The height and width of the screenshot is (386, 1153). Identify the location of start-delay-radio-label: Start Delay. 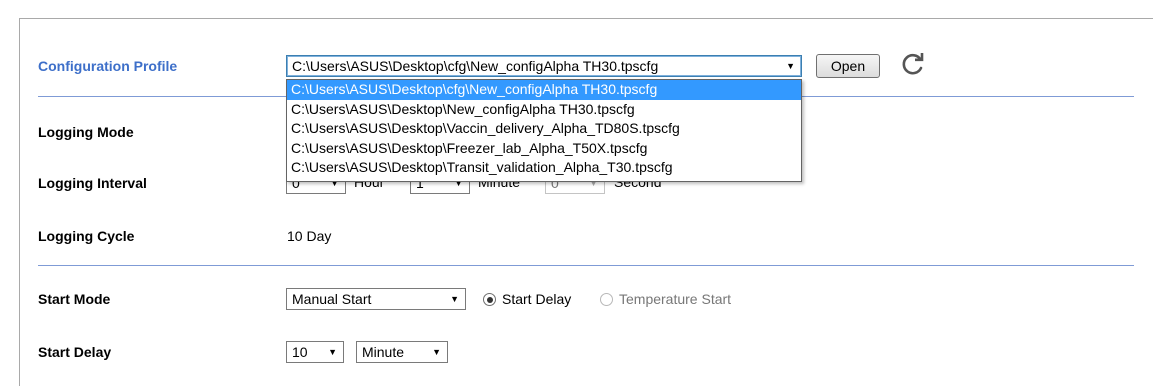
(537, 299).